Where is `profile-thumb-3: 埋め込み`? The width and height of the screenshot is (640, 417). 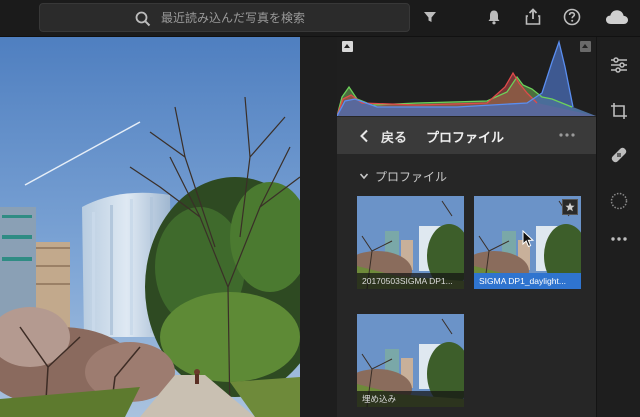 profile-thumb-3: 埋め込み is located at coordinates (410, 360).